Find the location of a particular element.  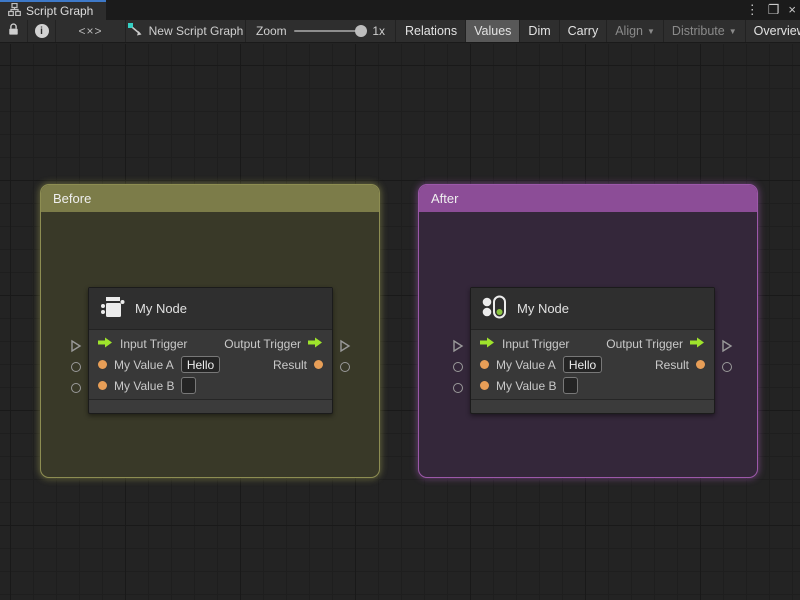

distribute-dropdown: Distribute ▼ is located at coordinates (705, 31).